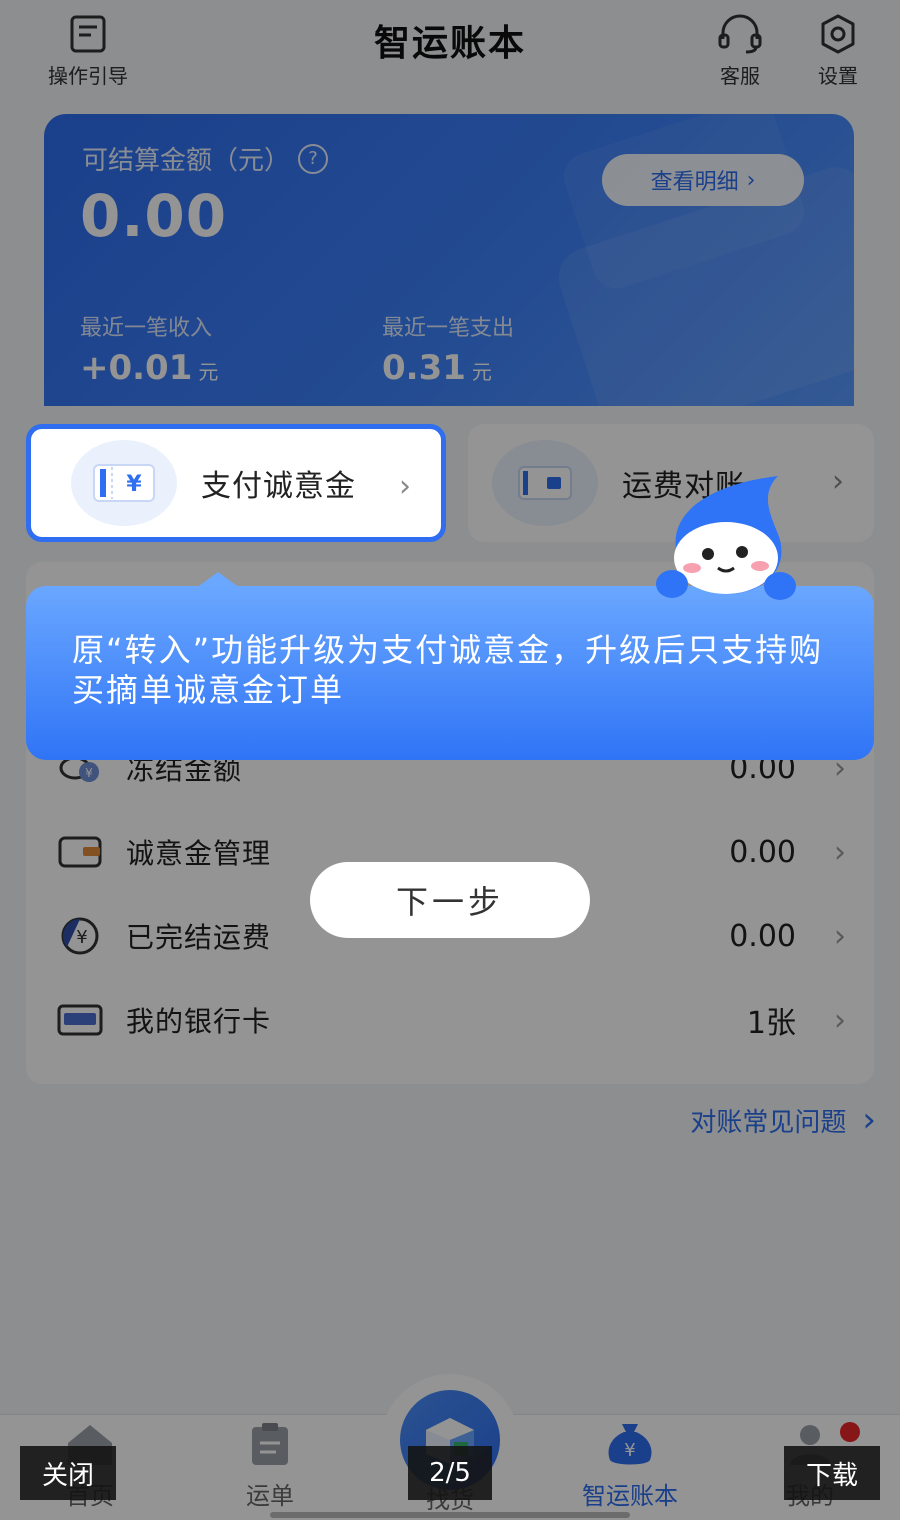  I want to click on mascot-icon, so click(730, 539).